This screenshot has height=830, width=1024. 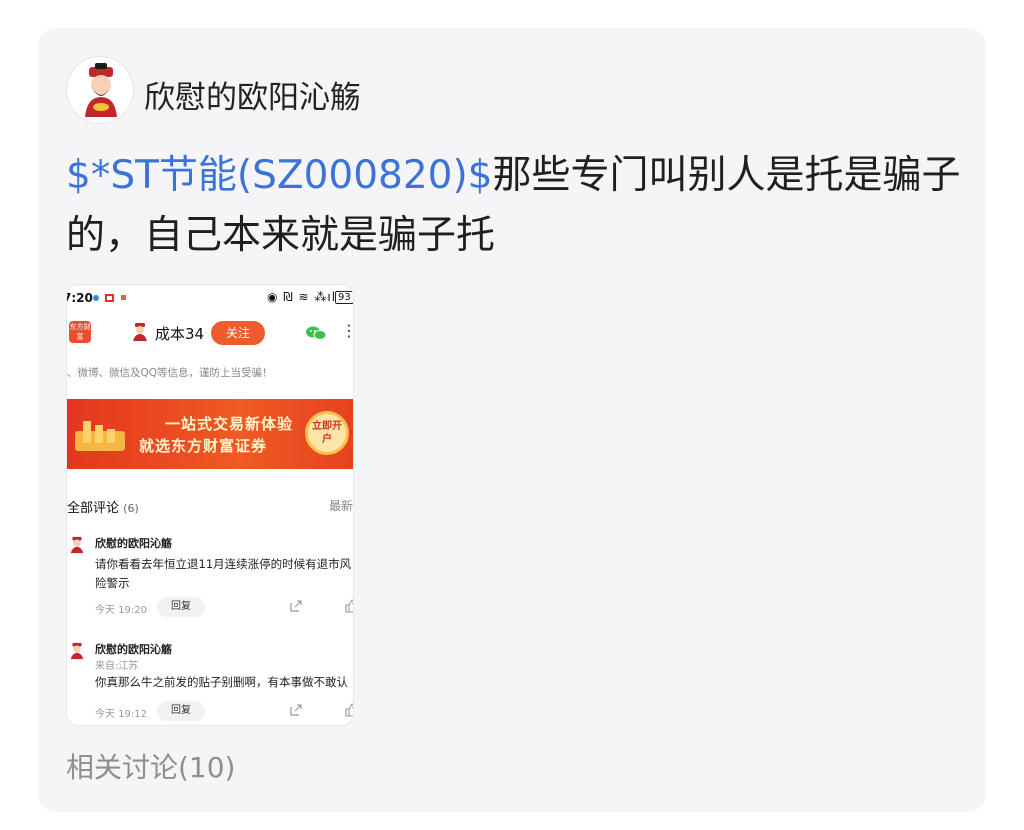 I want to click on battery-level: 93, so click(x=344, y=297).